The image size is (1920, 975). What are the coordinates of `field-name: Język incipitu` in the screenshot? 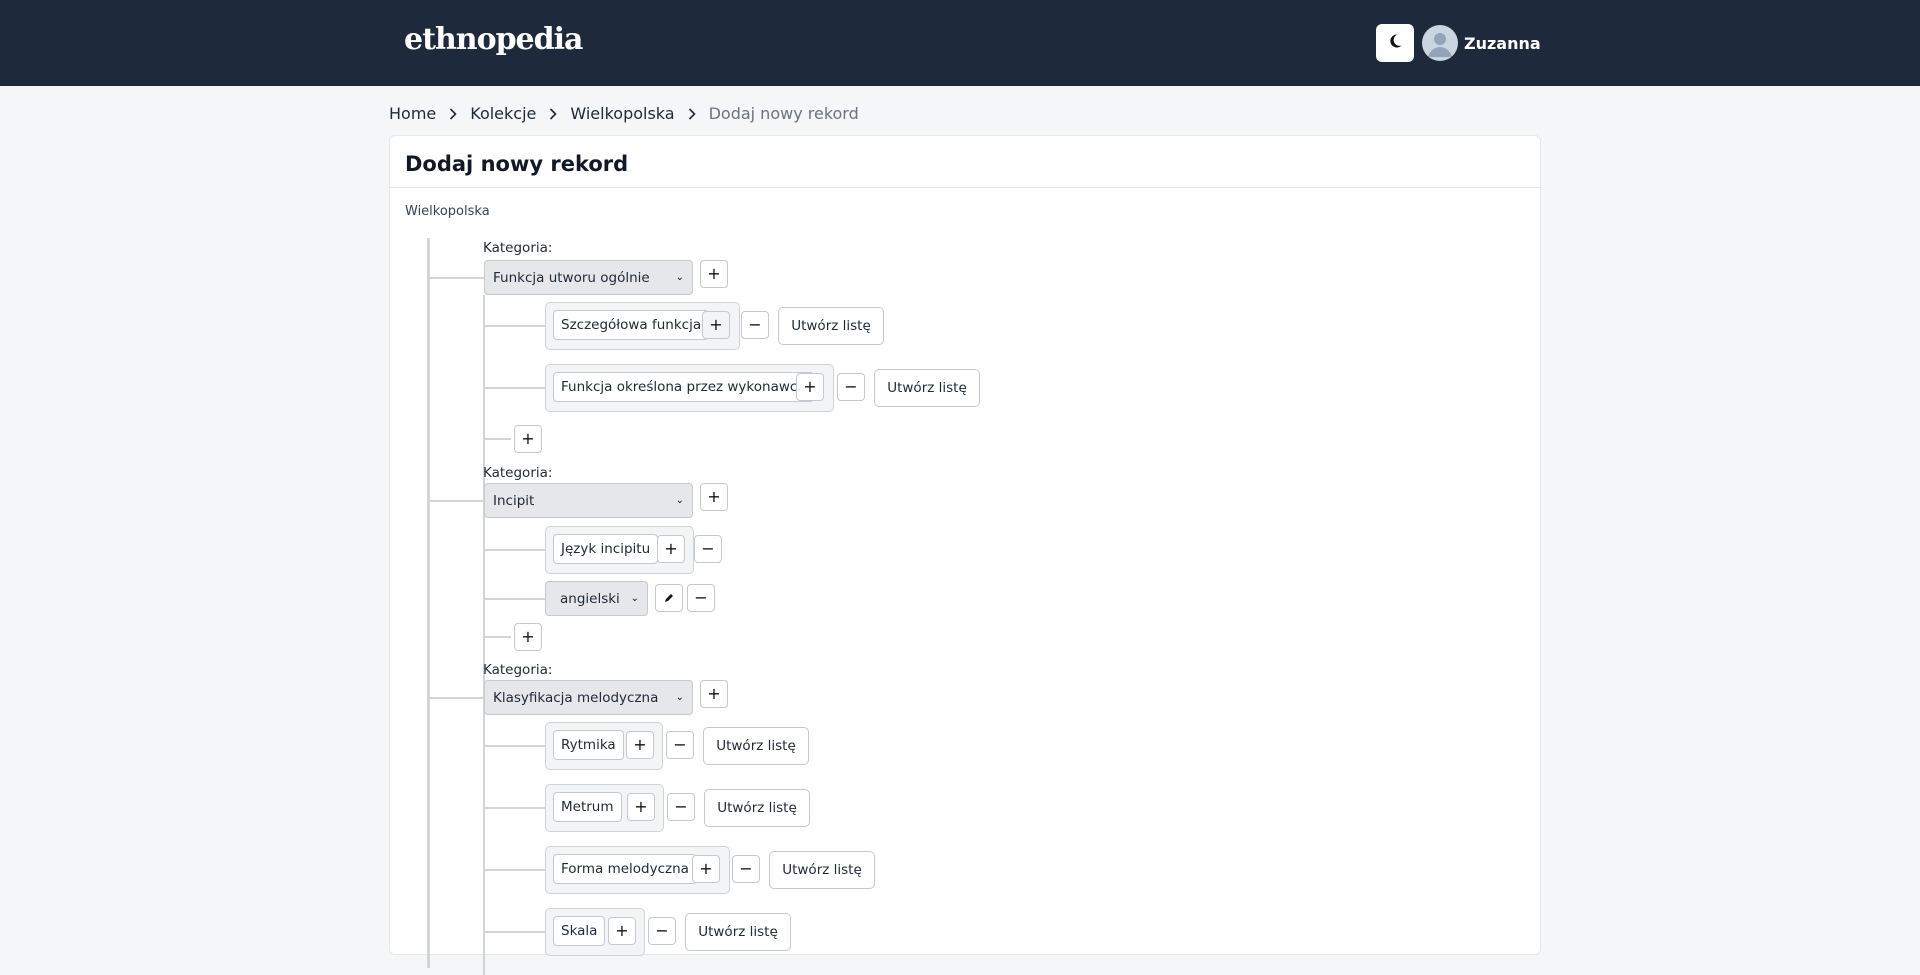 It's located at (606, 549).